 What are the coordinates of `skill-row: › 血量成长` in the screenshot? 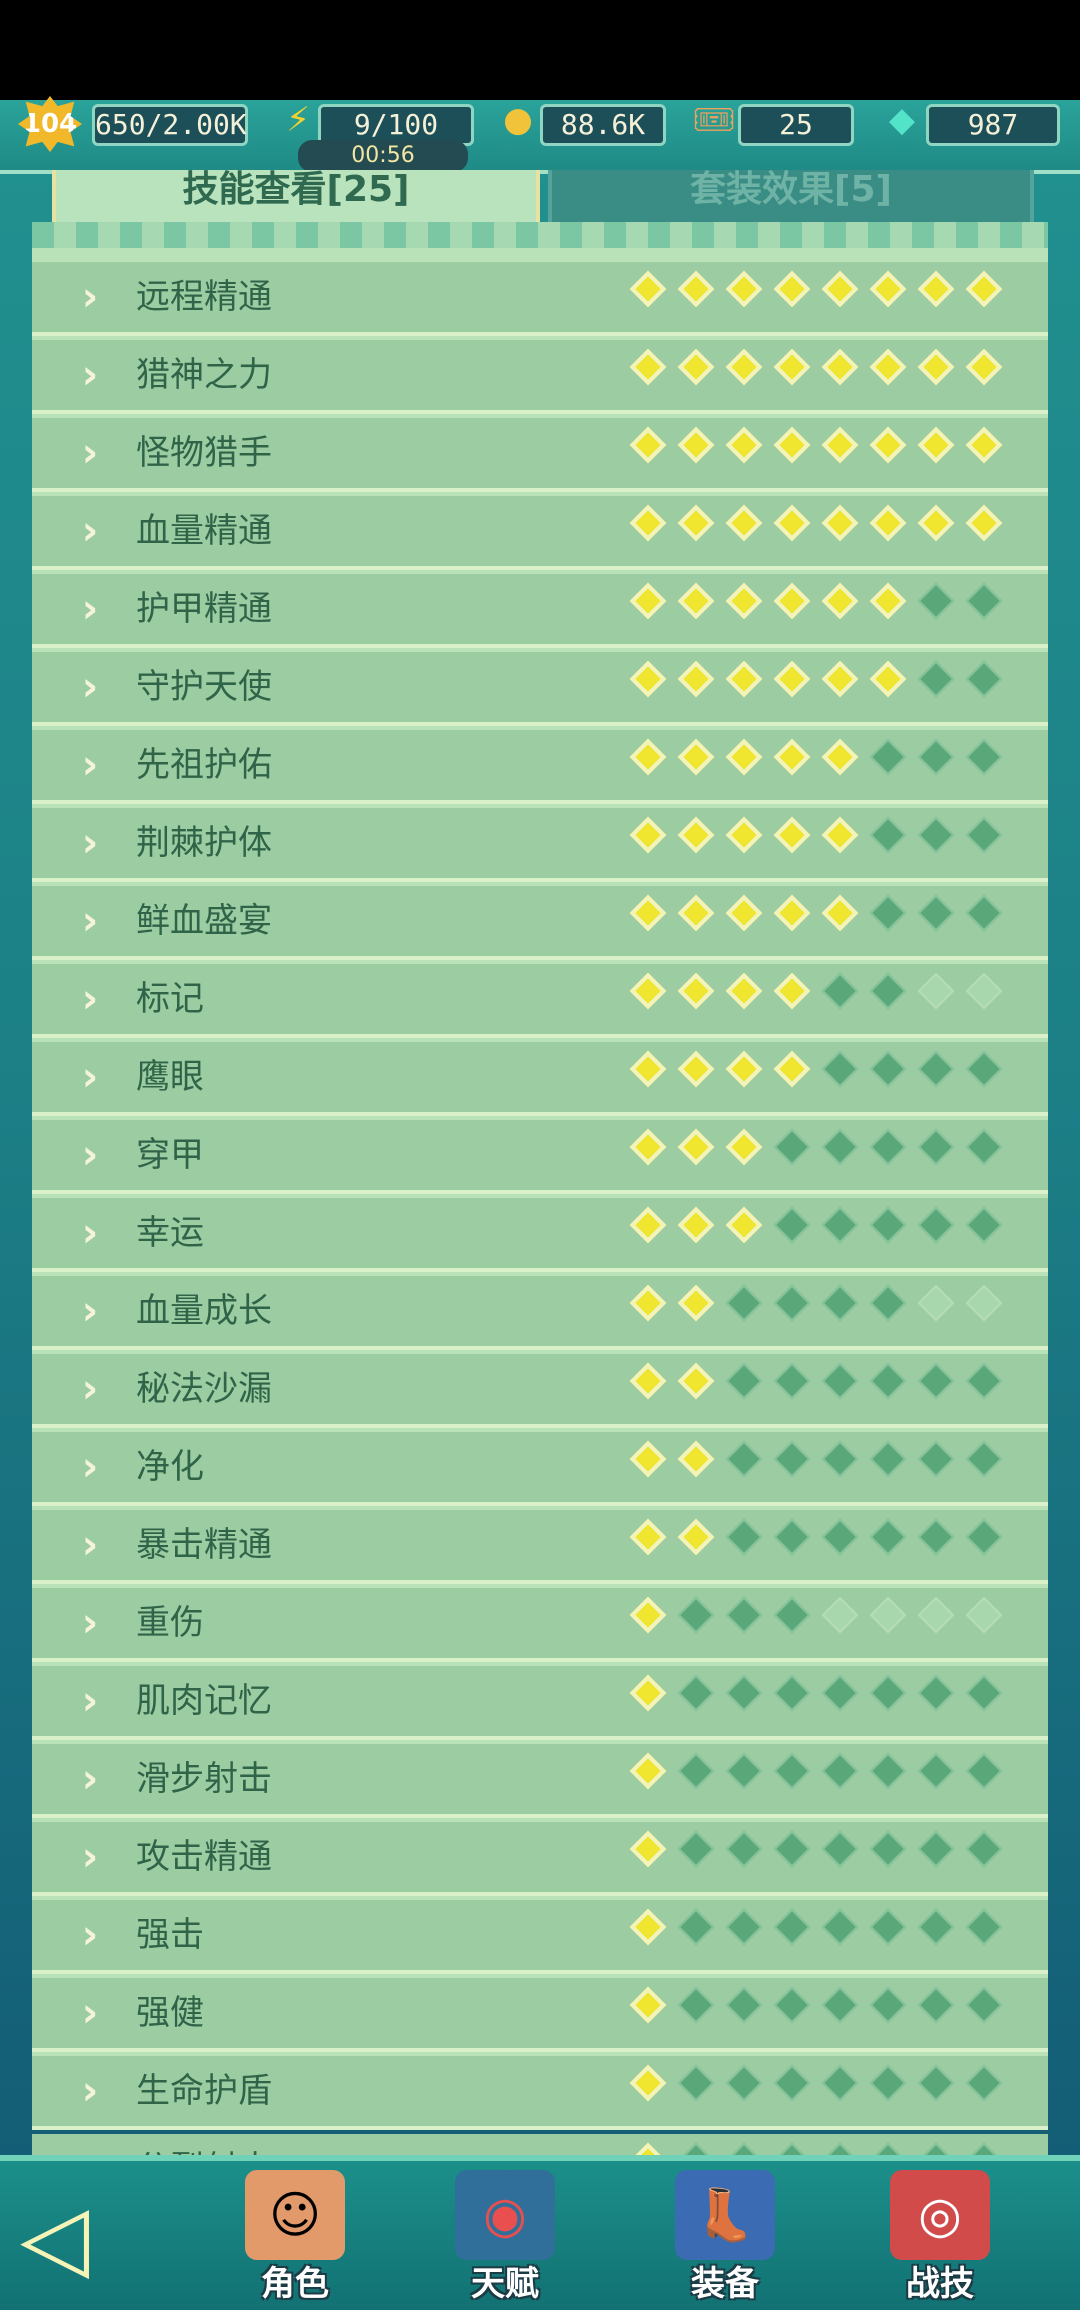 It's located at (540, 1313).